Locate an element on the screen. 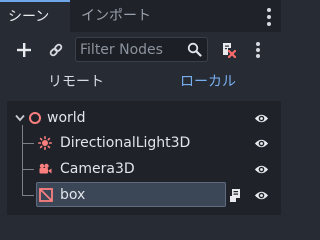  filter-nodes-field is located at coordinates (141, 49).